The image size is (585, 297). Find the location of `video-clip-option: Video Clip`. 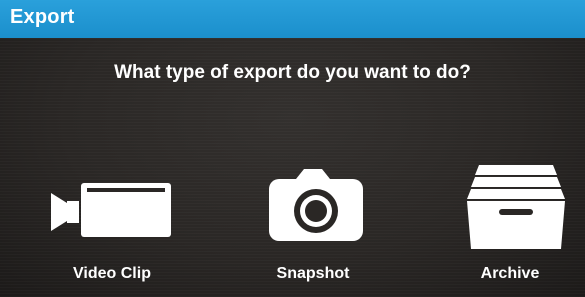

video-clip-option: Video Clip is located at coordinates (112, 230).